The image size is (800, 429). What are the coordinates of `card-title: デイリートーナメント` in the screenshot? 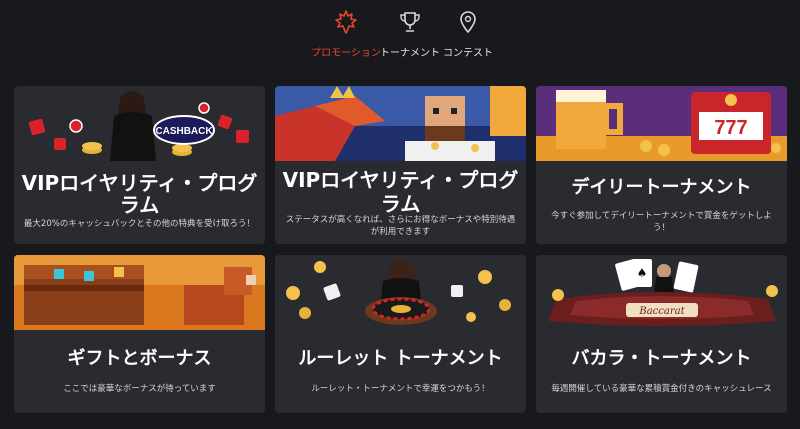 It's located at (661, 187).